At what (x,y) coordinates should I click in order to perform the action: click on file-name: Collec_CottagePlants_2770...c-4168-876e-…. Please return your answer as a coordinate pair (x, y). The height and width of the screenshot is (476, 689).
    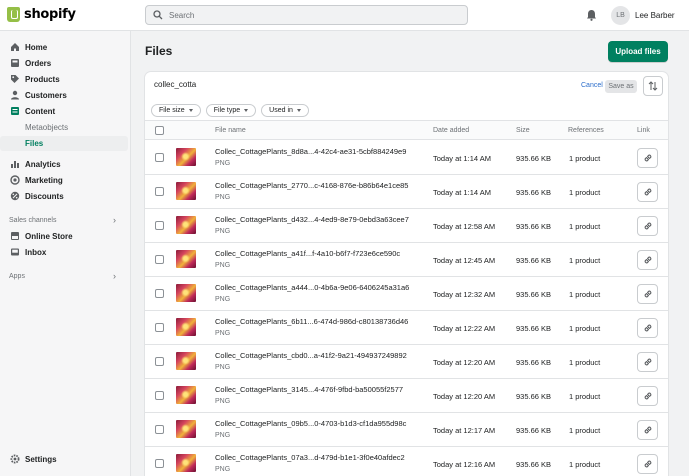
    Looking at the image, I should click on (311, 185).